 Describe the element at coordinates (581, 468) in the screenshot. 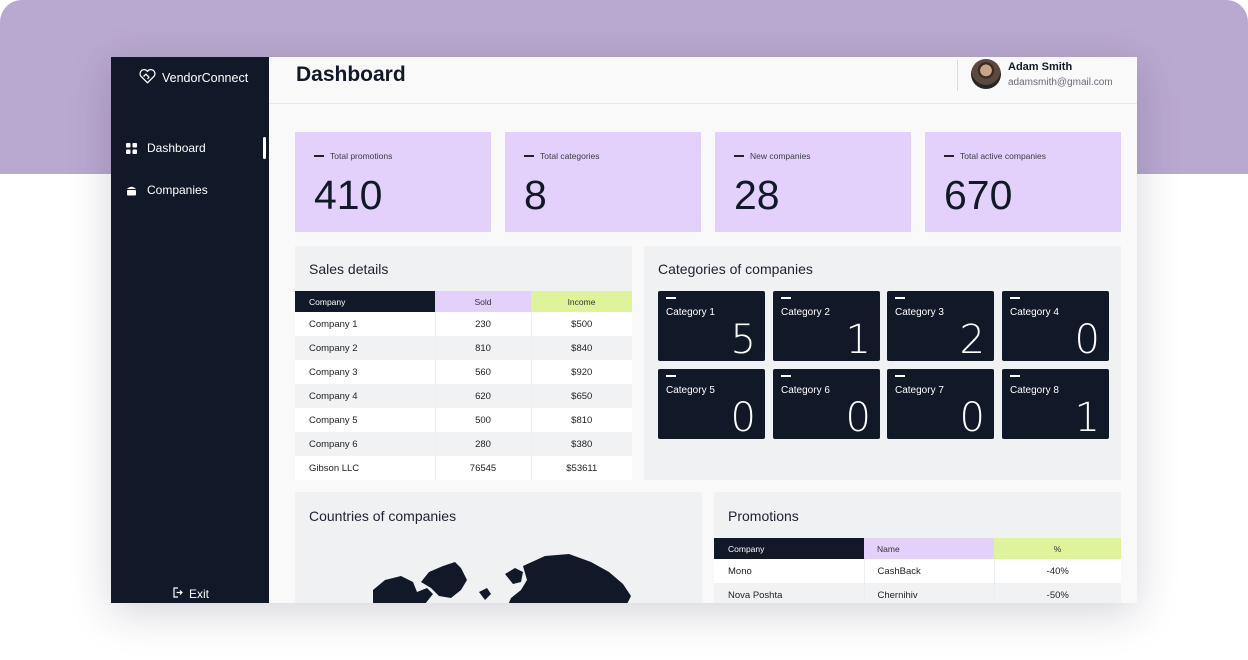

I see `cell-income: $53611` at that location.